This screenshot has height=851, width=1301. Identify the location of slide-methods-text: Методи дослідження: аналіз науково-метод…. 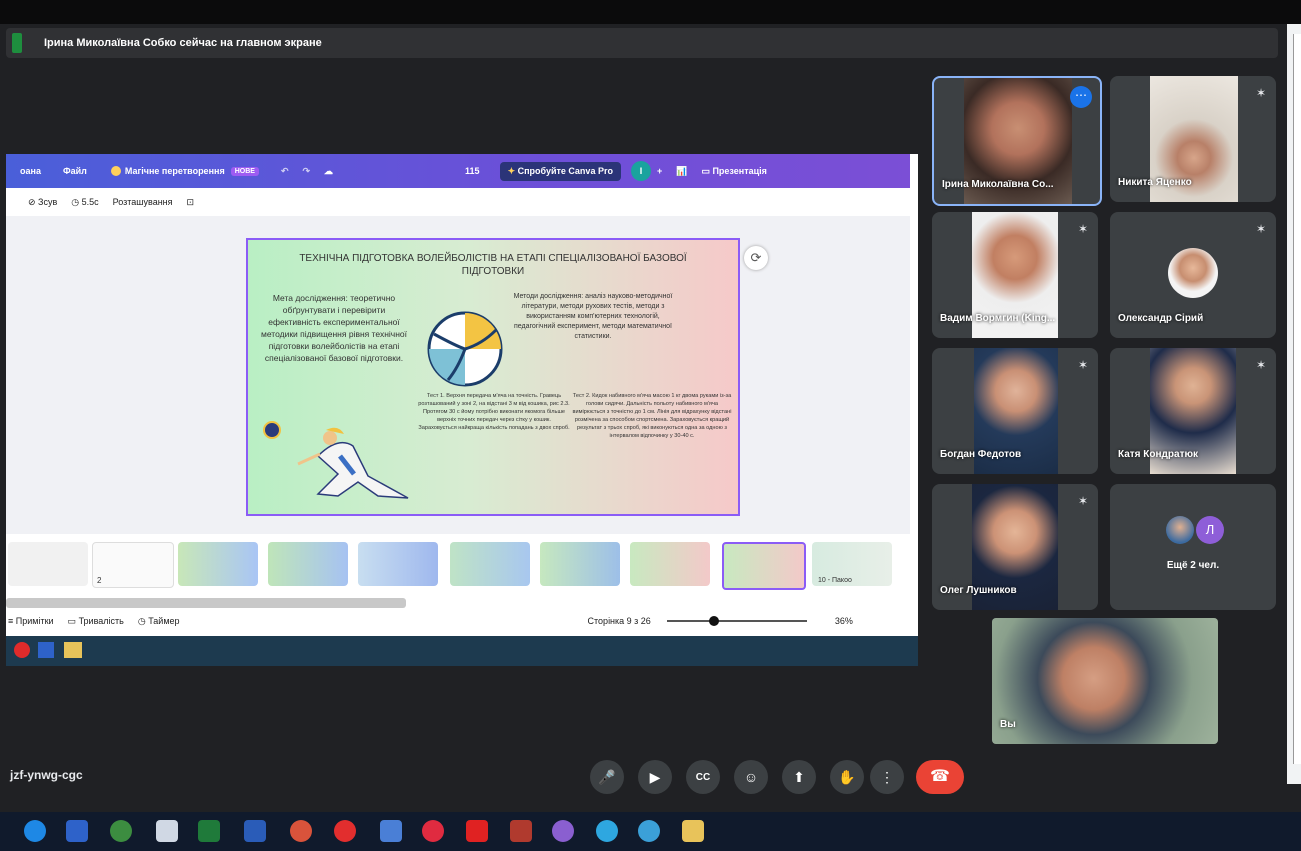
(593, 316).